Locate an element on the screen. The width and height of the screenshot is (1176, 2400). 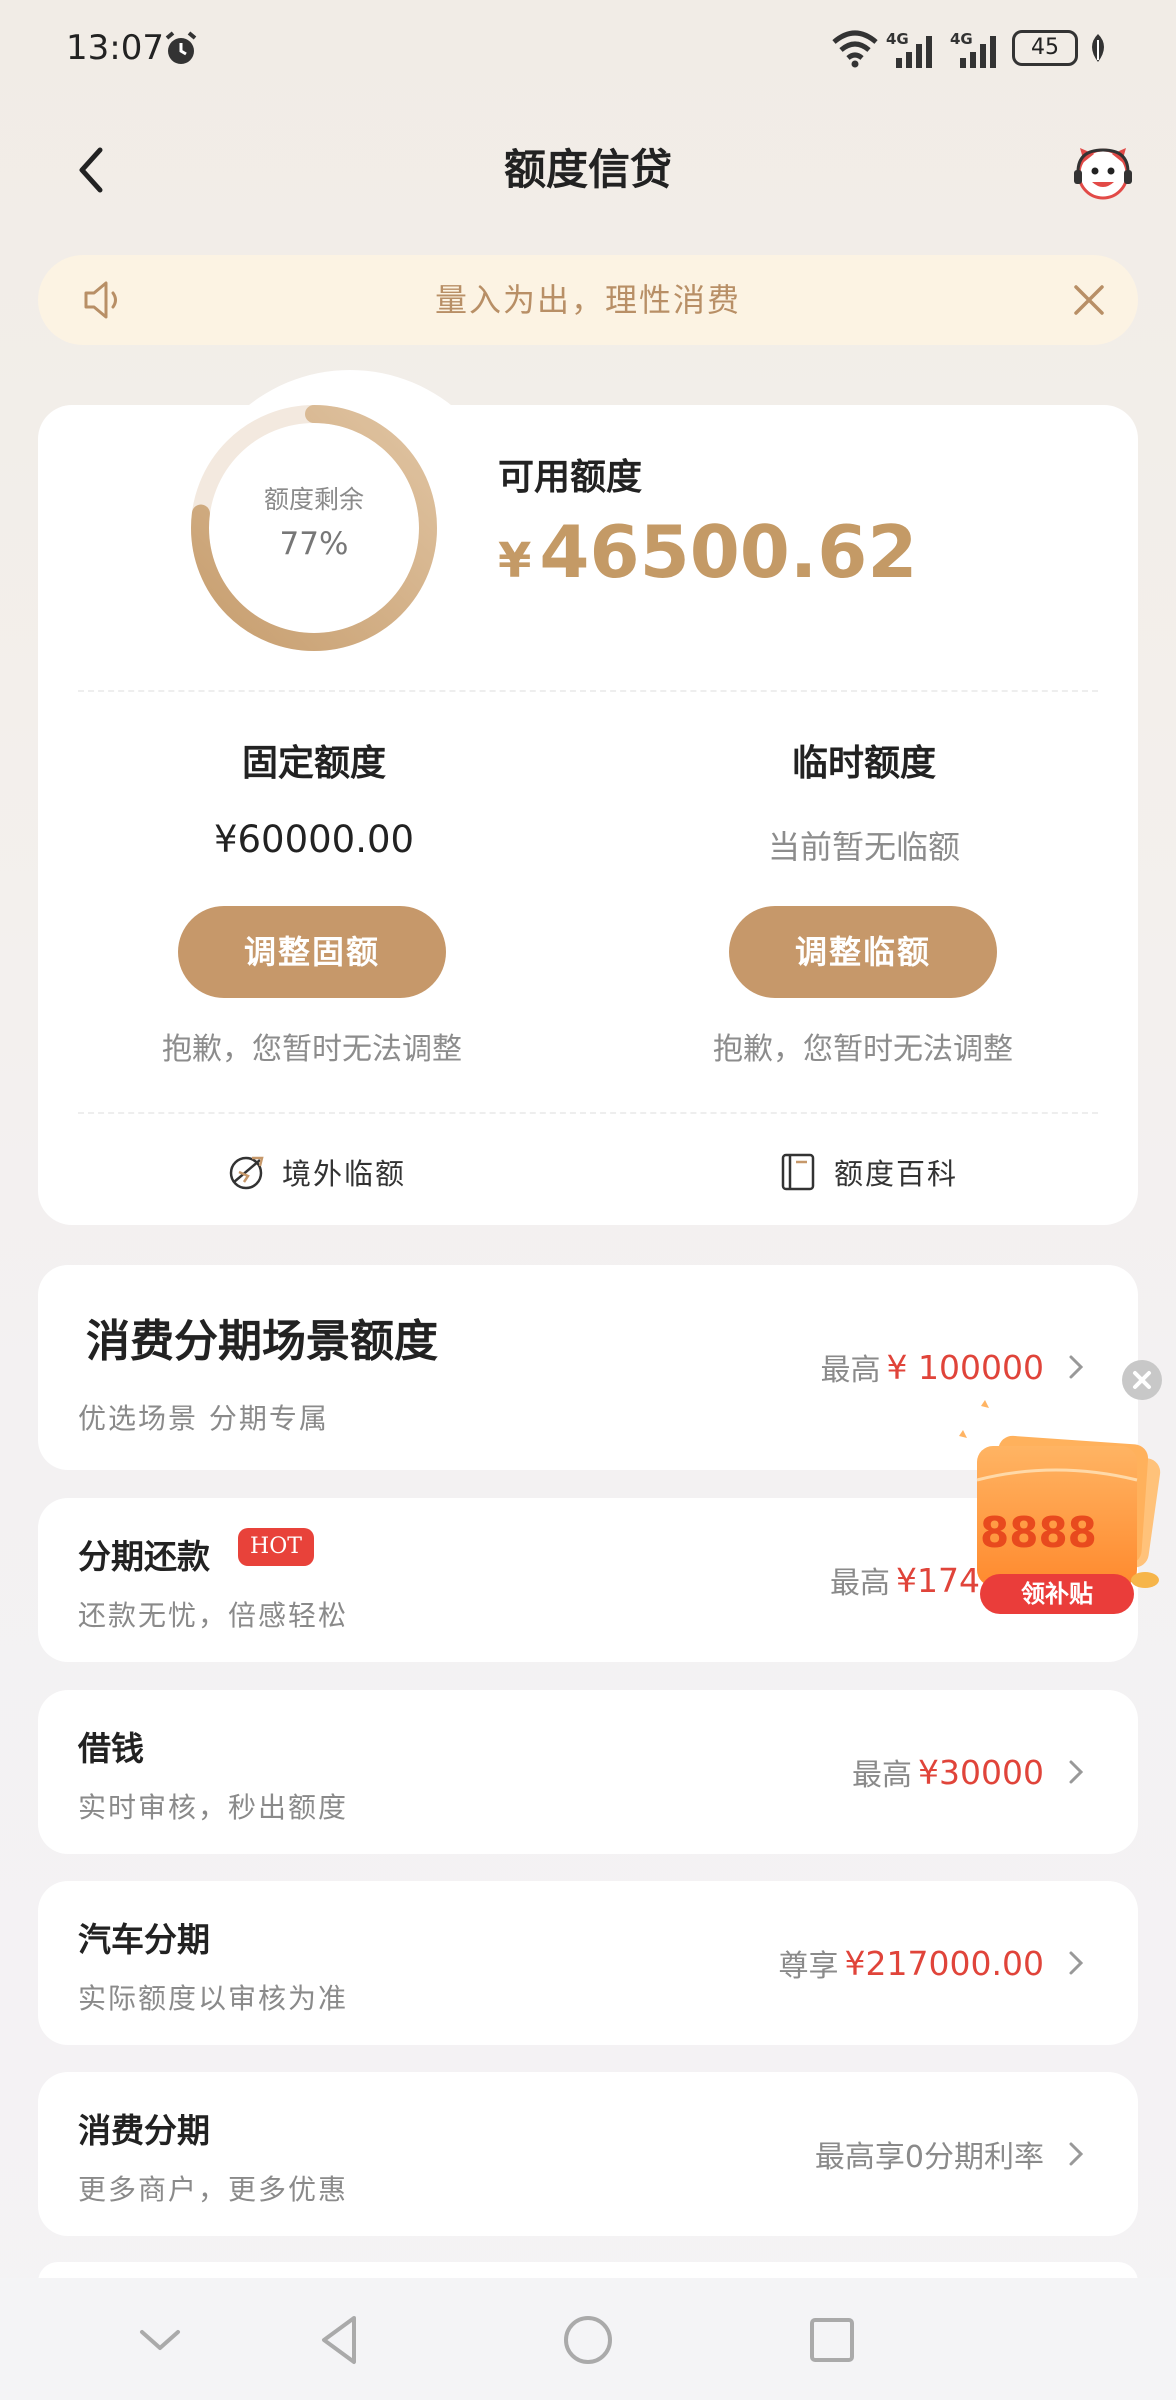
list-item-title: 分期还款 is located at coordinates (144, 1556).